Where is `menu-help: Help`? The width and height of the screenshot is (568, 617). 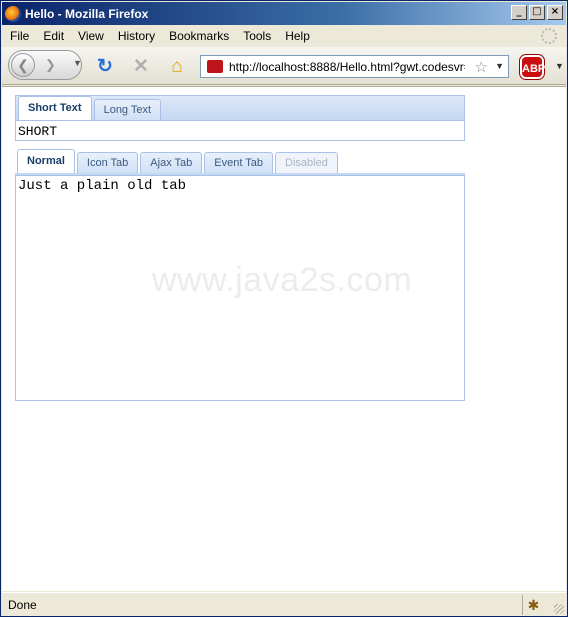
menu-help: Help is located at coordinates (297, 36).